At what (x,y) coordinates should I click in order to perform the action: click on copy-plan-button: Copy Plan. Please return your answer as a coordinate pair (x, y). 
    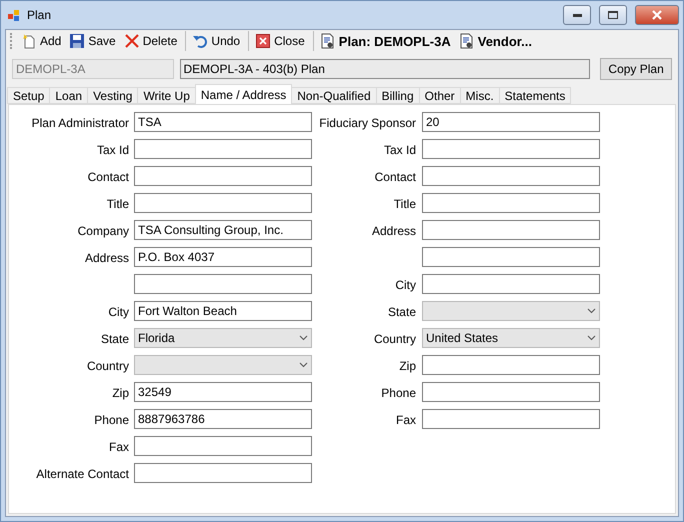
    Looking at the image, I should click on (636, 69).